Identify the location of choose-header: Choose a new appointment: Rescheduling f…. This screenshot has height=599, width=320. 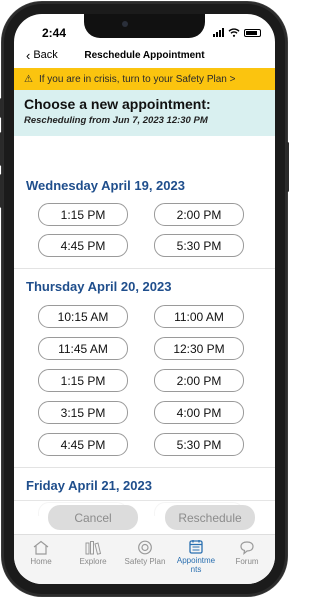
(144, 113).